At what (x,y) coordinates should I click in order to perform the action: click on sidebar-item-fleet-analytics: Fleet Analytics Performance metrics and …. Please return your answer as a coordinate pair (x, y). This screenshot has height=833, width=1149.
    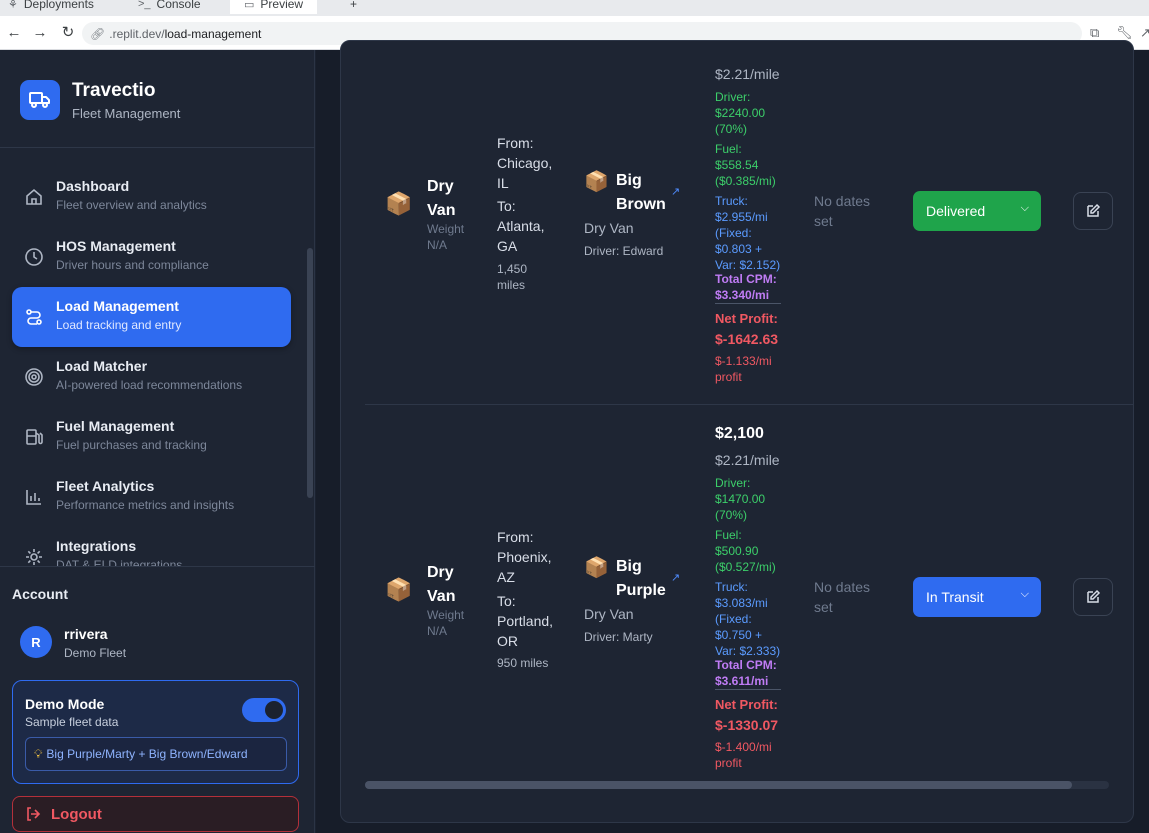
    Looking at the image, I should click on (151, 497).